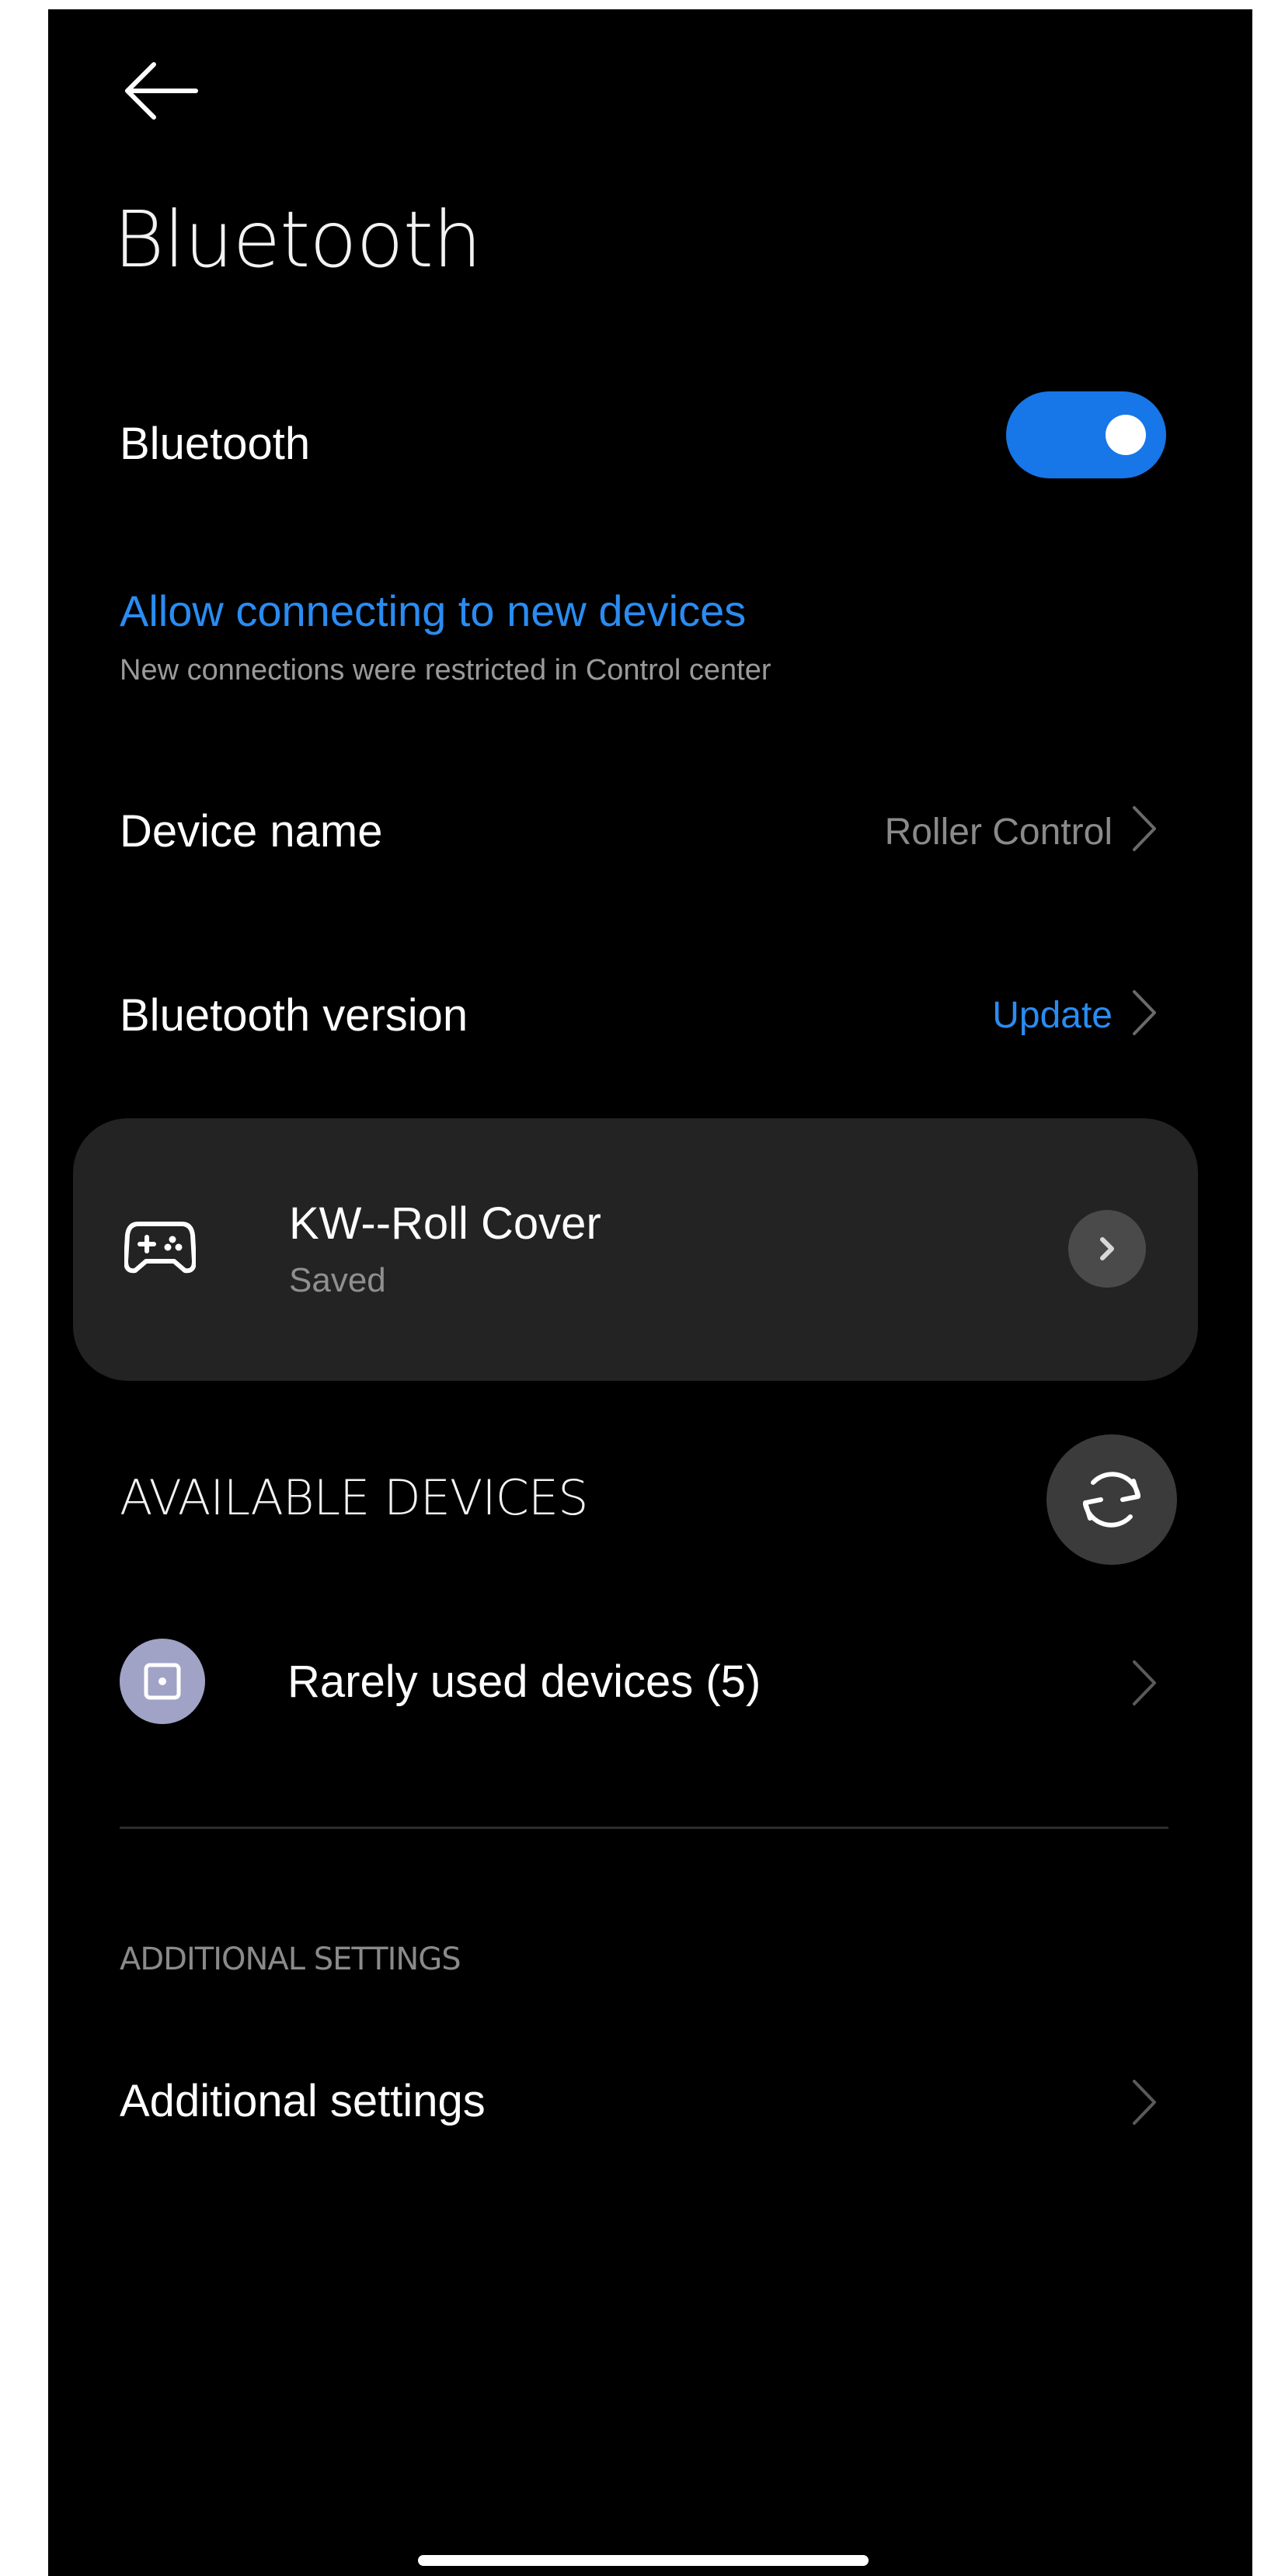 The image size is (1271, 2576). I want to click on toggle-knob, so click(1126, 435).